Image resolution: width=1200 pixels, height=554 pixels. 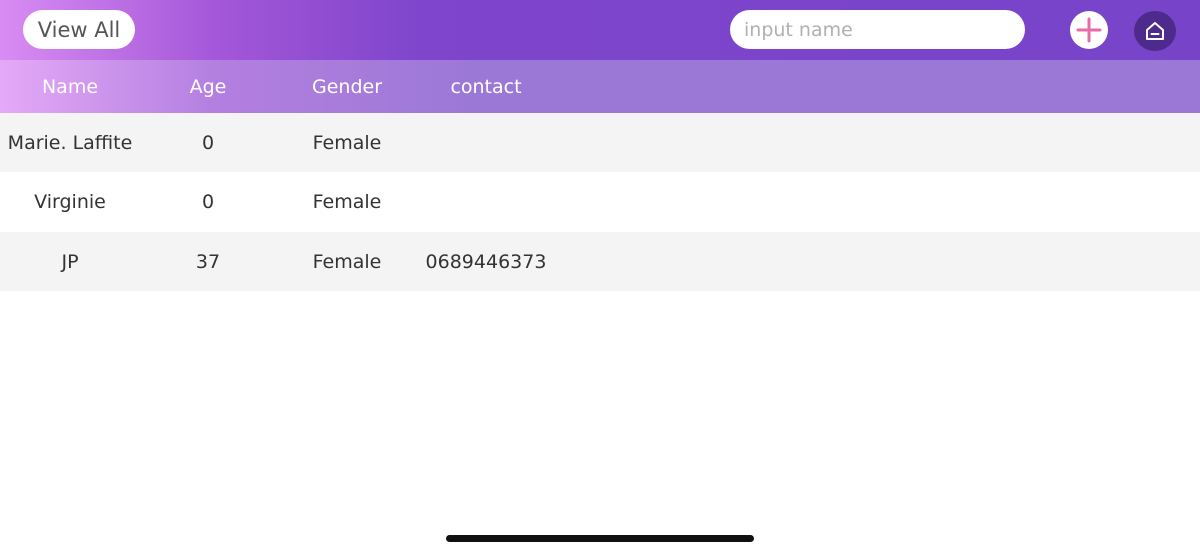 What do you see at coordinates (600, 538) in the screenshot?
I see `home-indicator` at bounding box center [600, 538].